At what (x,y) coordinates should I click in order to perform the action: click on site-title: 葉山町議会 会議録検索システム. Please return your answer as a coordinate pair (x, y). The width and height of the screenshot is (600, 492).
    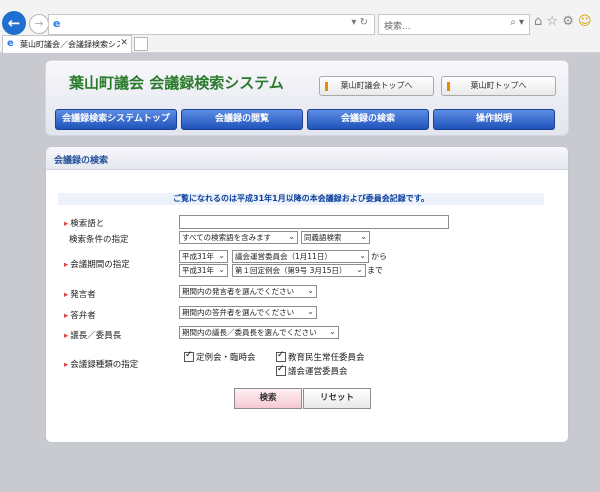
    Looking at the image, I should click on (176, 83).